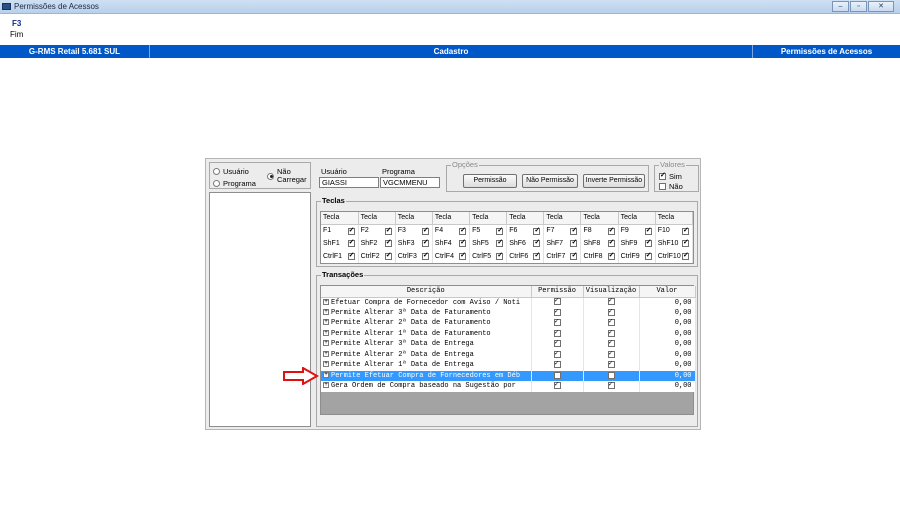  What do you see at coordinates (349, 182) in the screenshot?
I see `usuario-field: GIASSI` at bounding box center [349, 182].